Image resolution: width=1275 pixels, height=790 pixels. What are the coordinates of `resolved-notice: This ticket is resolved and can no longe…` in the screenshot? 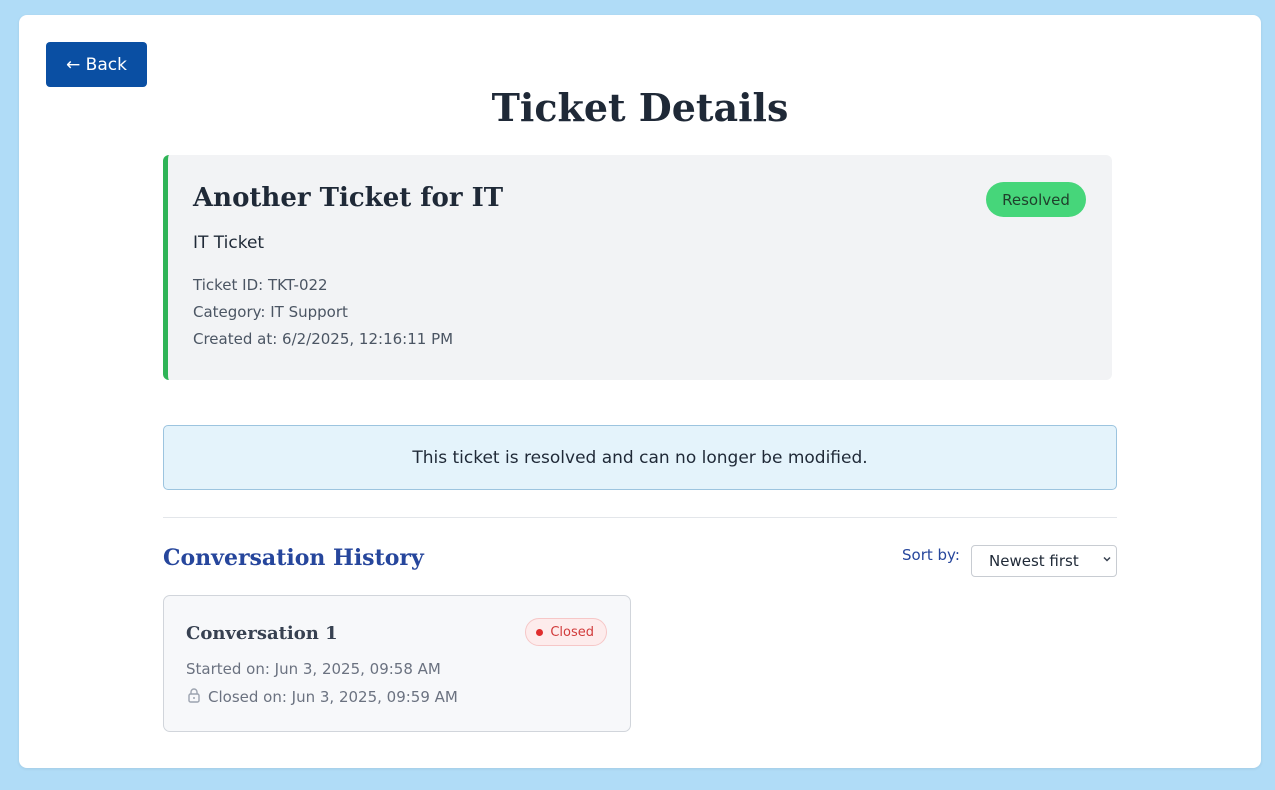 It's located at (640, 457).